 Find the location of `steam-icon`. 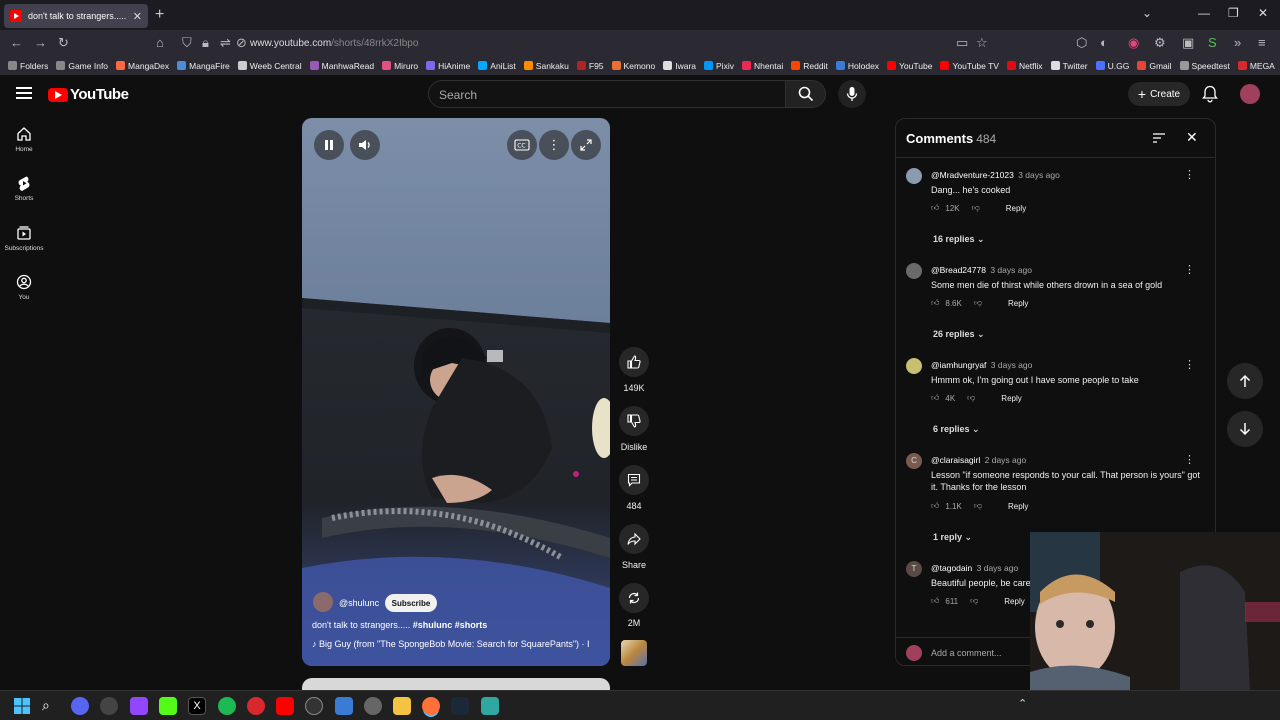

steam-icon is located at coordinates (460, 706).